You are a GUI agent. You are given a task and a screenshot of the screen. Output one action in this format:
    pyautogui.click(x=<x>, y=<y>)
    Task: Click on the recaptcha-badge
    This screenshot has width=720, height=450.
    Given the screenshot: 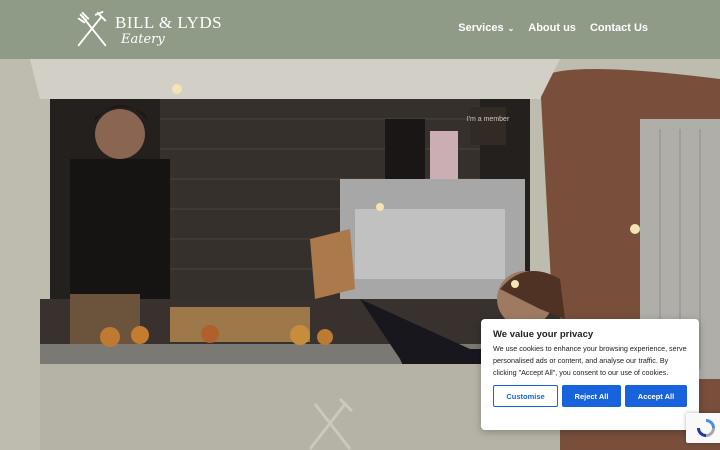 What is the action you would take?
    pyautogui.click(x=703, y=428)
    